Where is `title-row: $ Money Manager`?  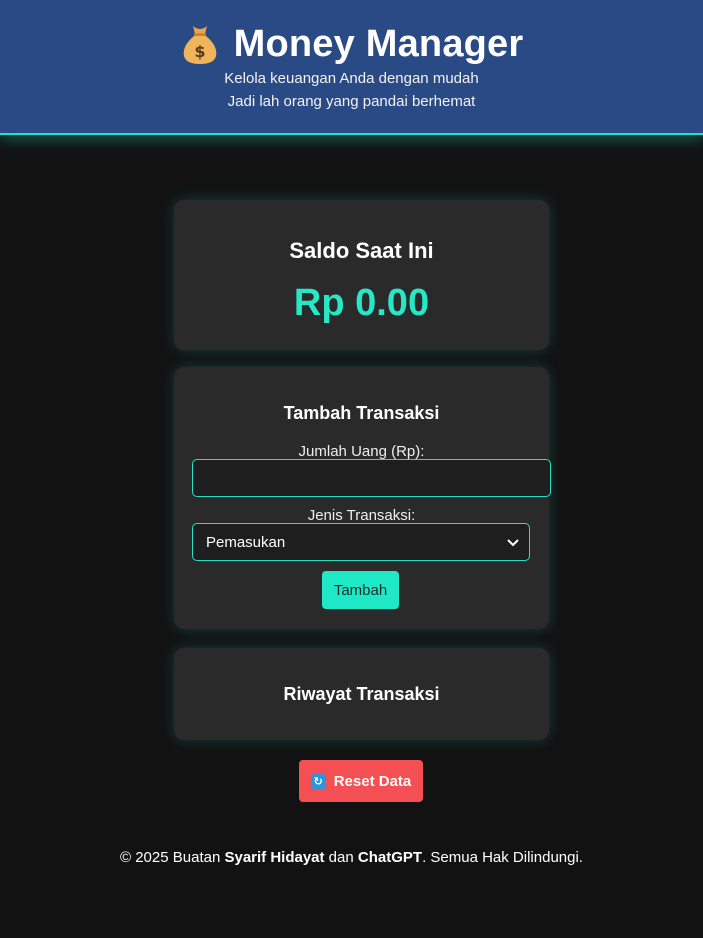 title-row: $ Money Manager is located at coordinates (351, 44).